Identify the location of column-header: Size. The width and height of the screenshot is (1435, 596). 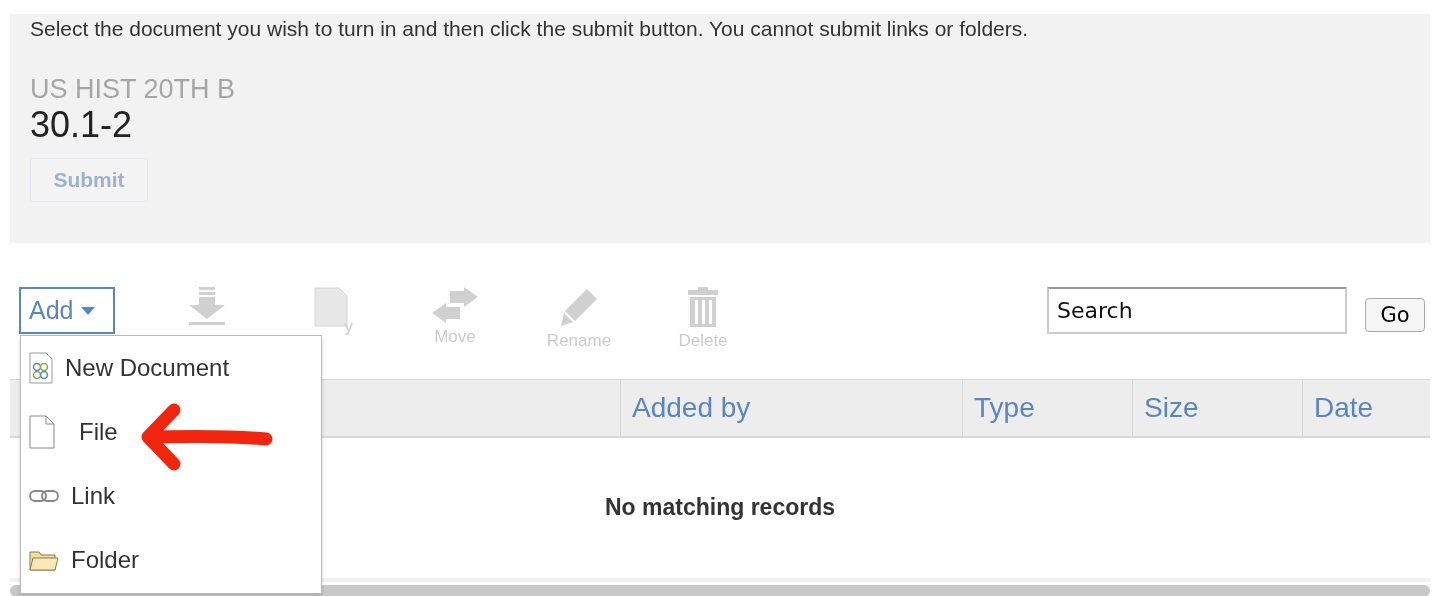
(1217, 408).